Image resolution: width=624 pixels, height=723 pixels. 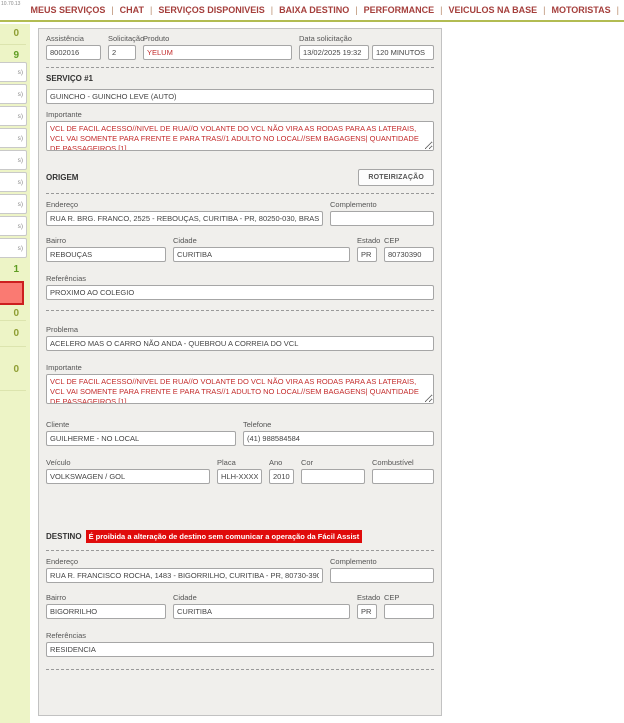 What do you see at coordinates (126, 38) in the screenshot?
I see `solicitacao-label: Solicitação` at bounding box center [126, 38].